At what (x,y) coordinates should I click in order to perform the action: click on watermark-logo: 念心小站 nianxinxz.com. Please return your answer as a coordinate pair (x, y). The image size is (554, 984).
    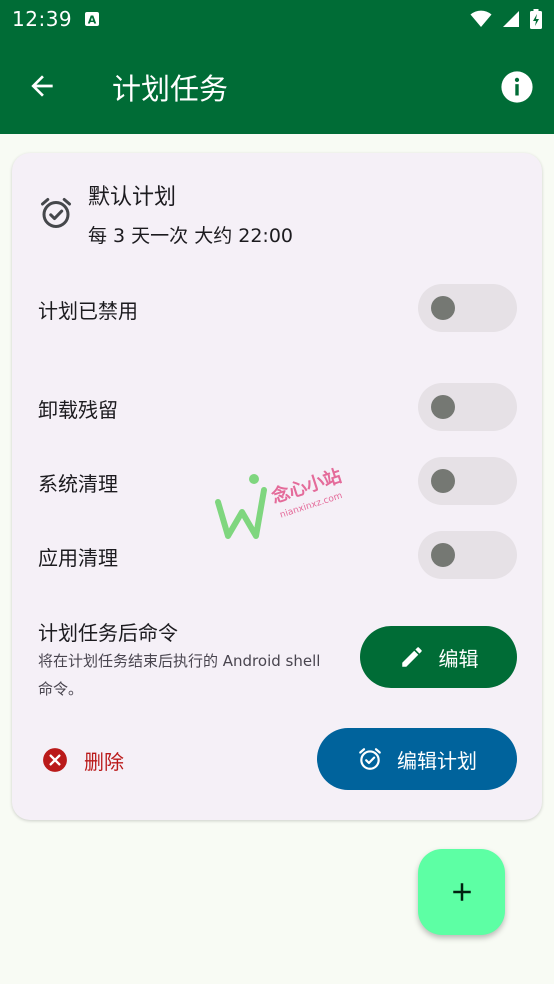
    Looking at the image, I should click on (279, 502).